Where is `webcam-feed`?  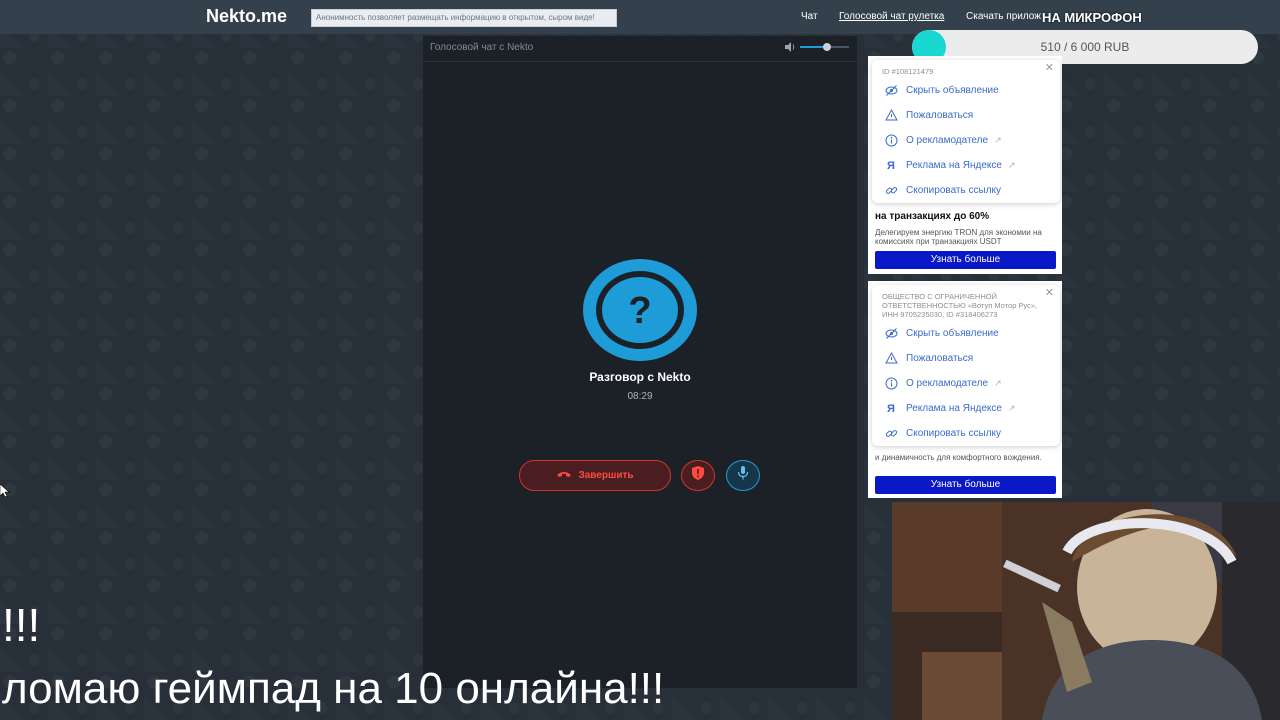 webcam-feed is located at coordinates (1086, 611).